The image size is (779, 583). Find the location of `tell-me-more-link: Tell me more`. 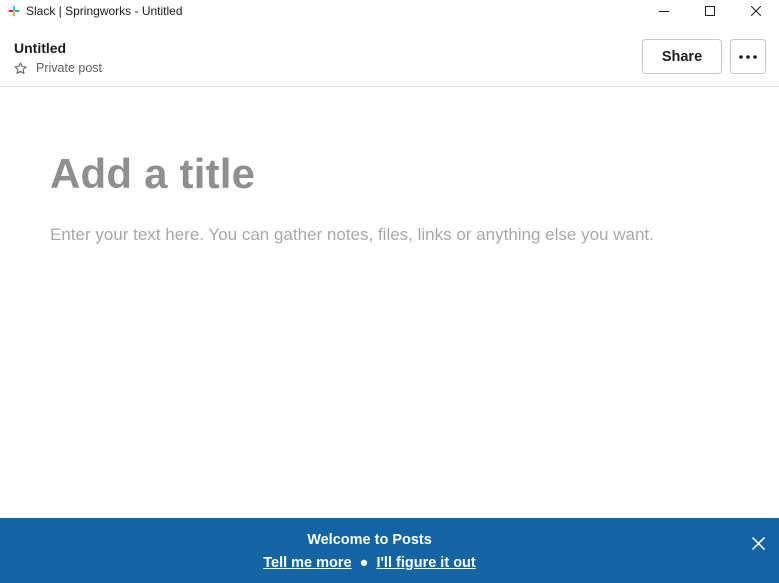

tell-me-more-link: Tell me more is located at coordinates (307, 563).